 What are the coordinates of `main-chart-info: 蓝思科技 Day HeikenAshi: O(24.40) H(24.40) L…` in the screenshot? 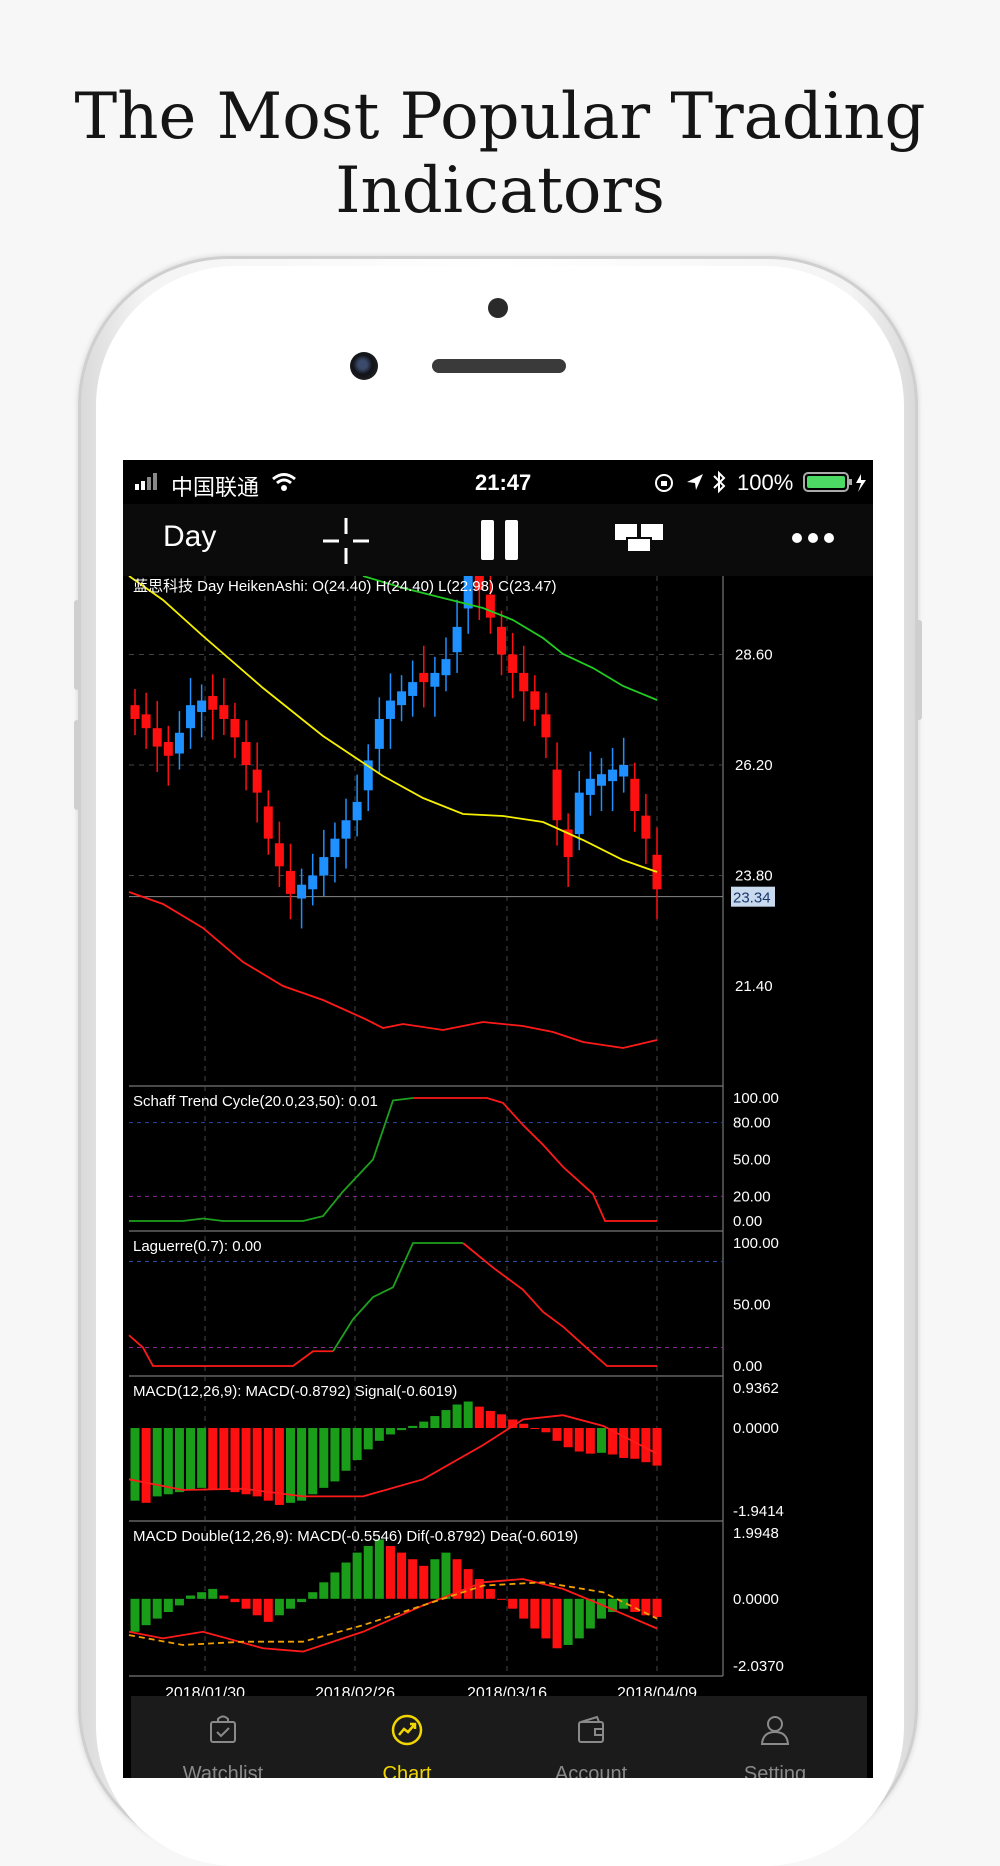 It's located at (345, 586).